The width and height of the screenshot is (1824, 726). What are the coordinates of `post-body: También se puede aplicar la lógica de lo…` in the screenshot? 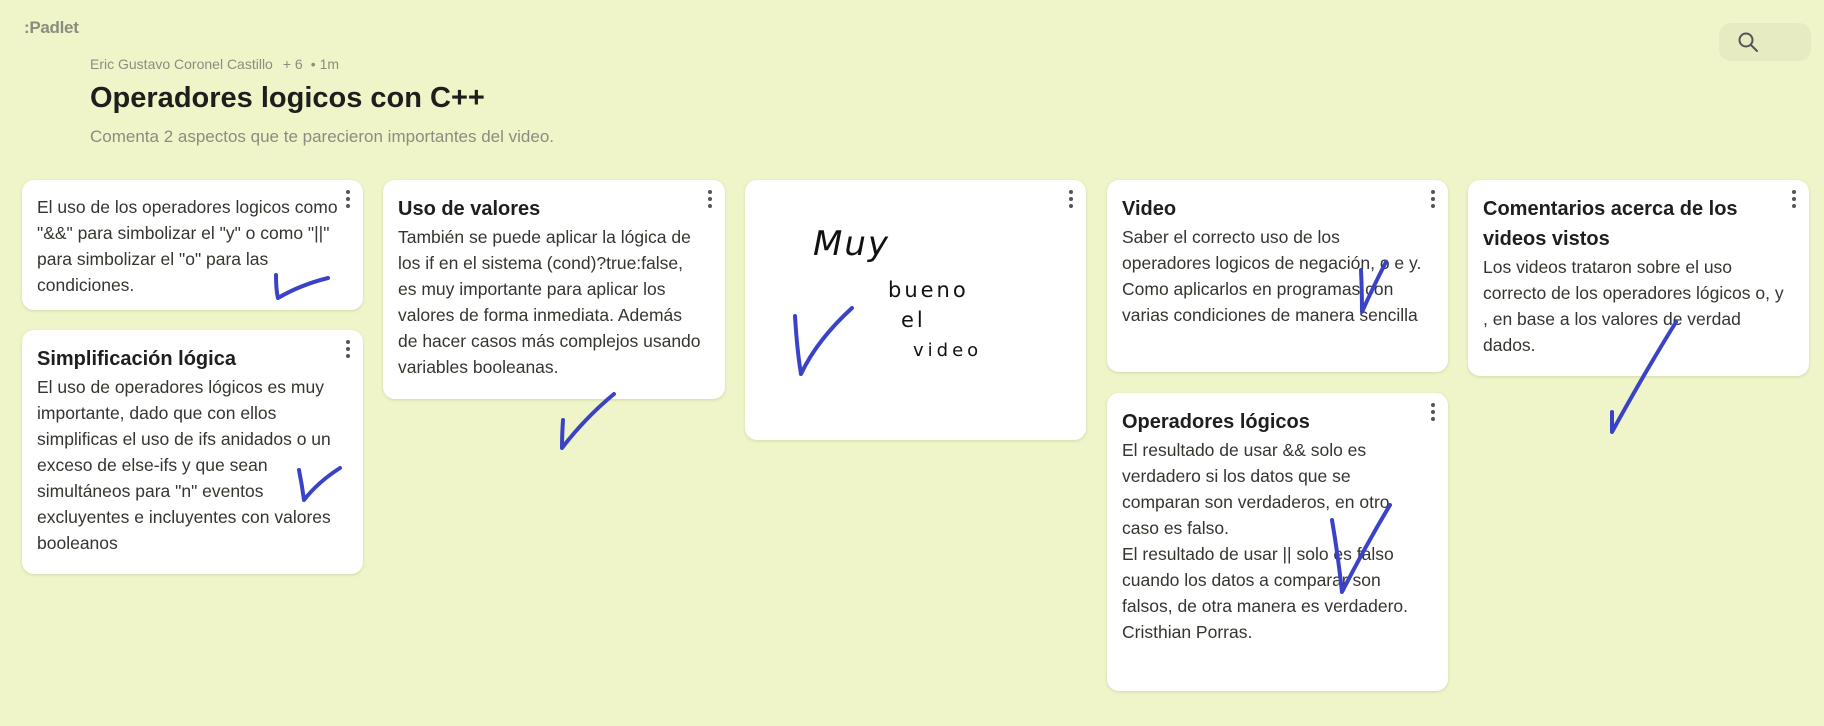 It's located at (549, 302).